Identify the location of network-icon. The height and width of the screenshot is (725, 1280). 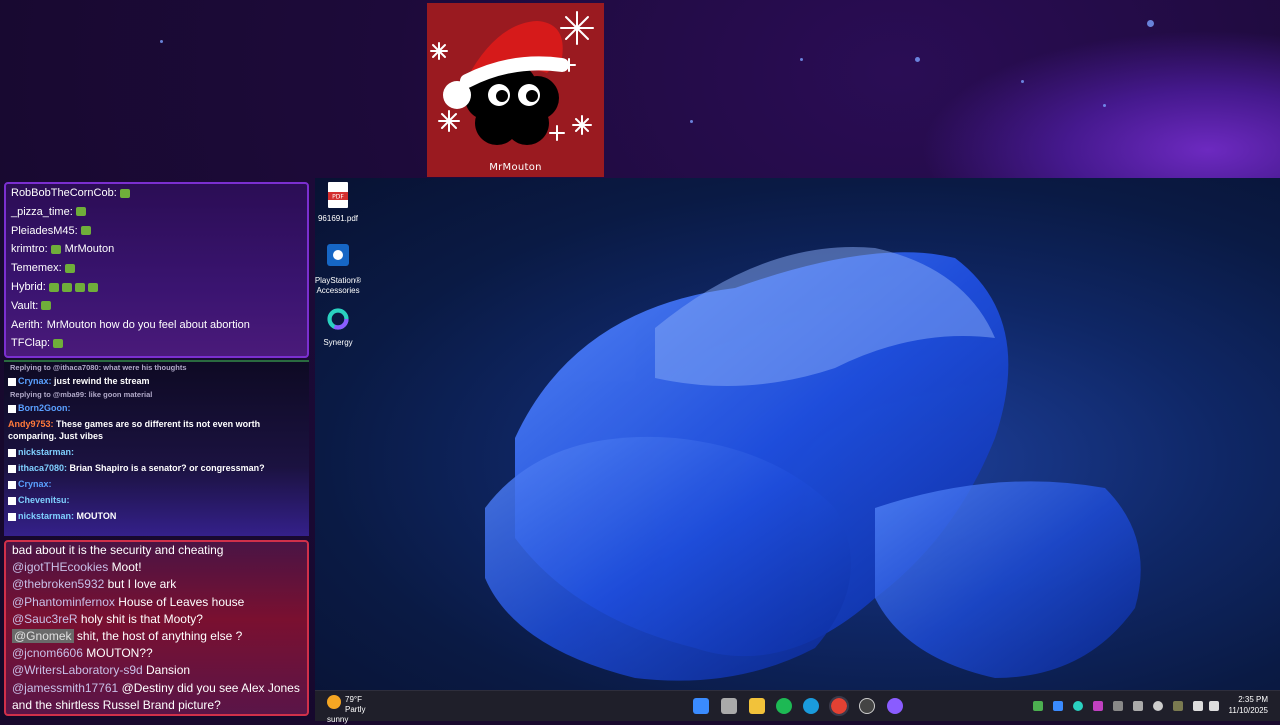
(1198, 706).